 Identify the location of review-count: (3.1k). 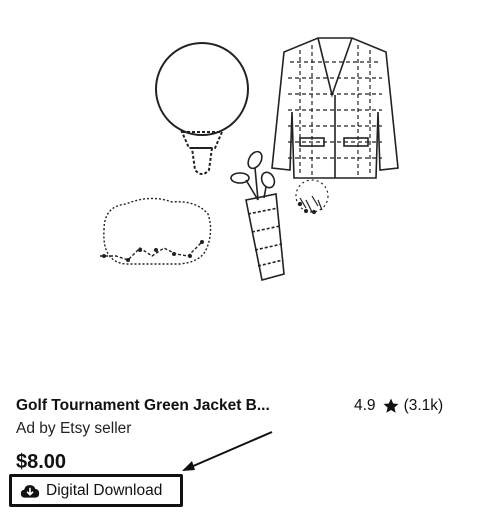
(423, 405).